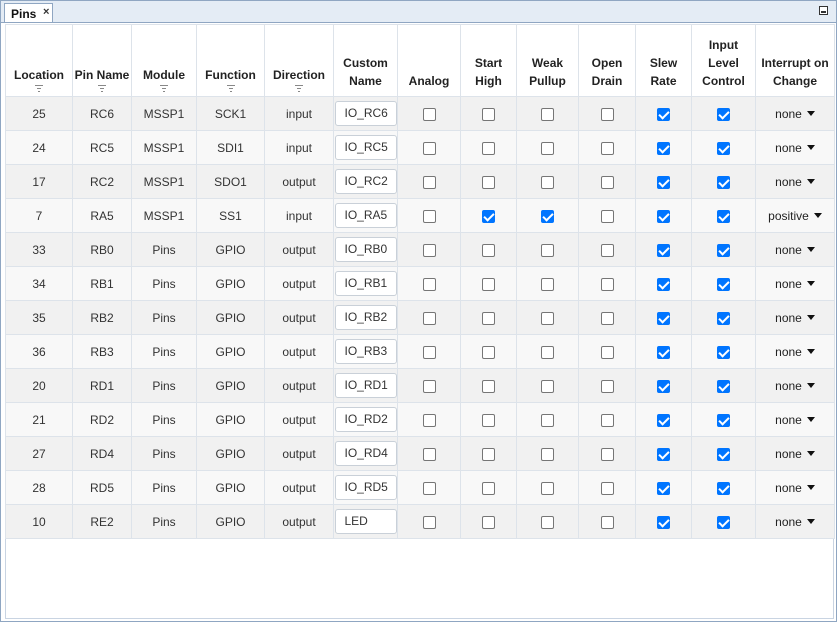 The width and height of the screenshot is (837, 622). Describe the element at coordinates (365, 147) in the screenshot. I see `custom-name-input: IO_RC5` at that location.